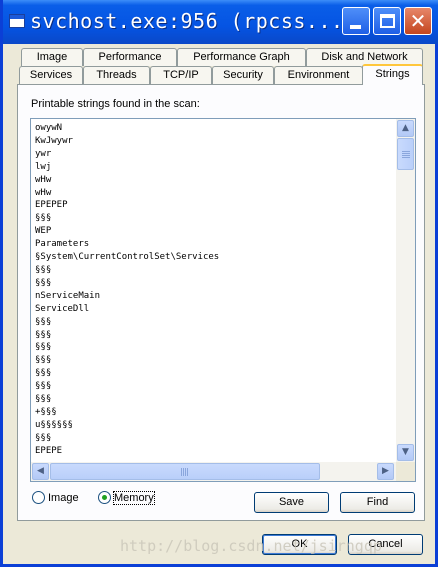  I want to click on close-icon: ✕, so click(418, 21).